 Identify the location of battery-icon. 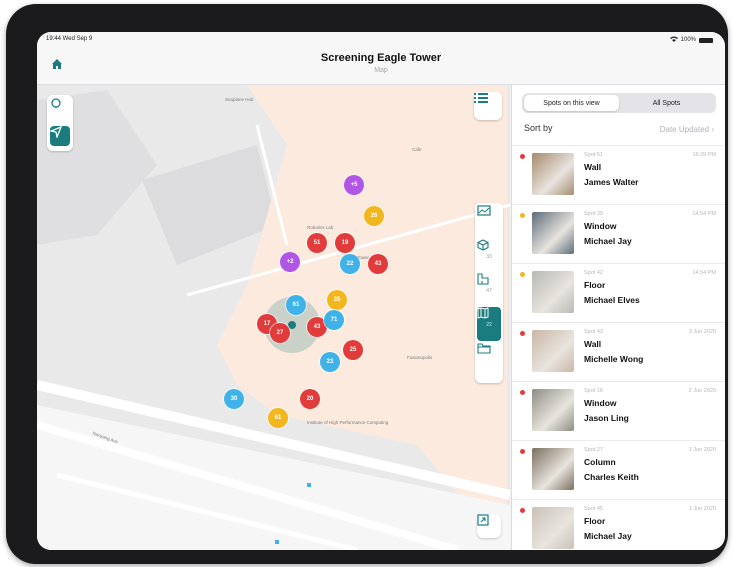
(706, 40).